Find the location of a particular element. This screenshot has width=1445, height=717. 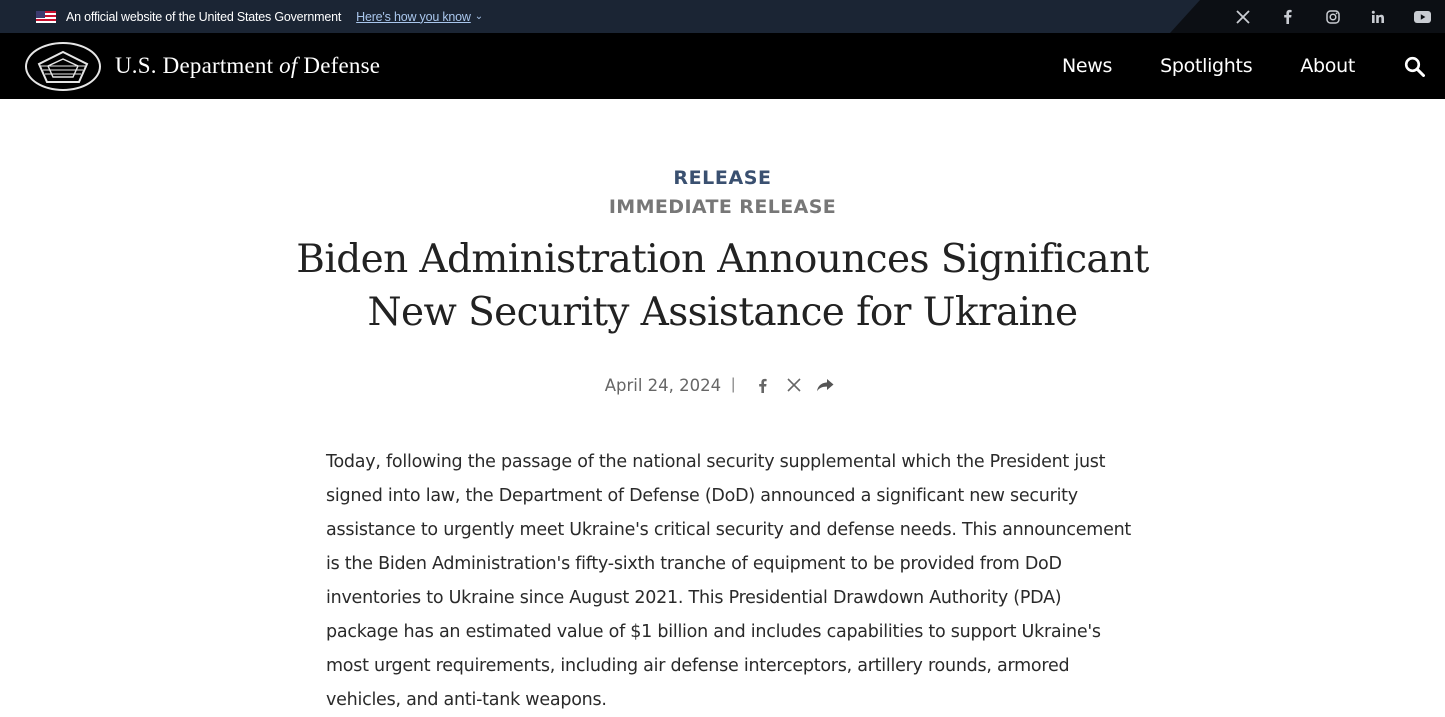

nav-item-about: About is located at coordinates (1327, 66).